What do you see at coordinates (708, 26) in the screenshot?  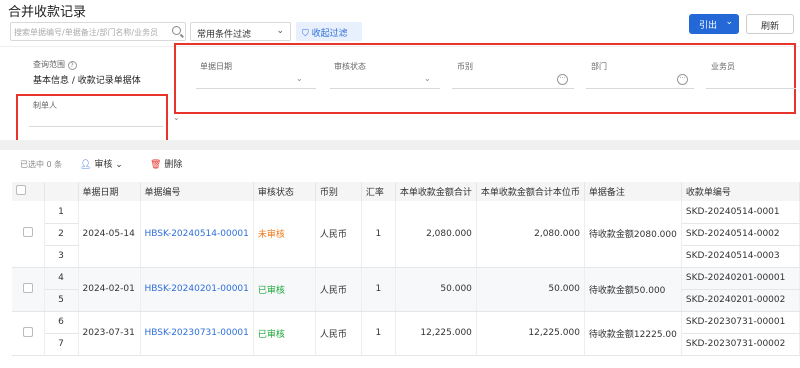 I see `export-label: 引出` at bounding box center [708, 26].